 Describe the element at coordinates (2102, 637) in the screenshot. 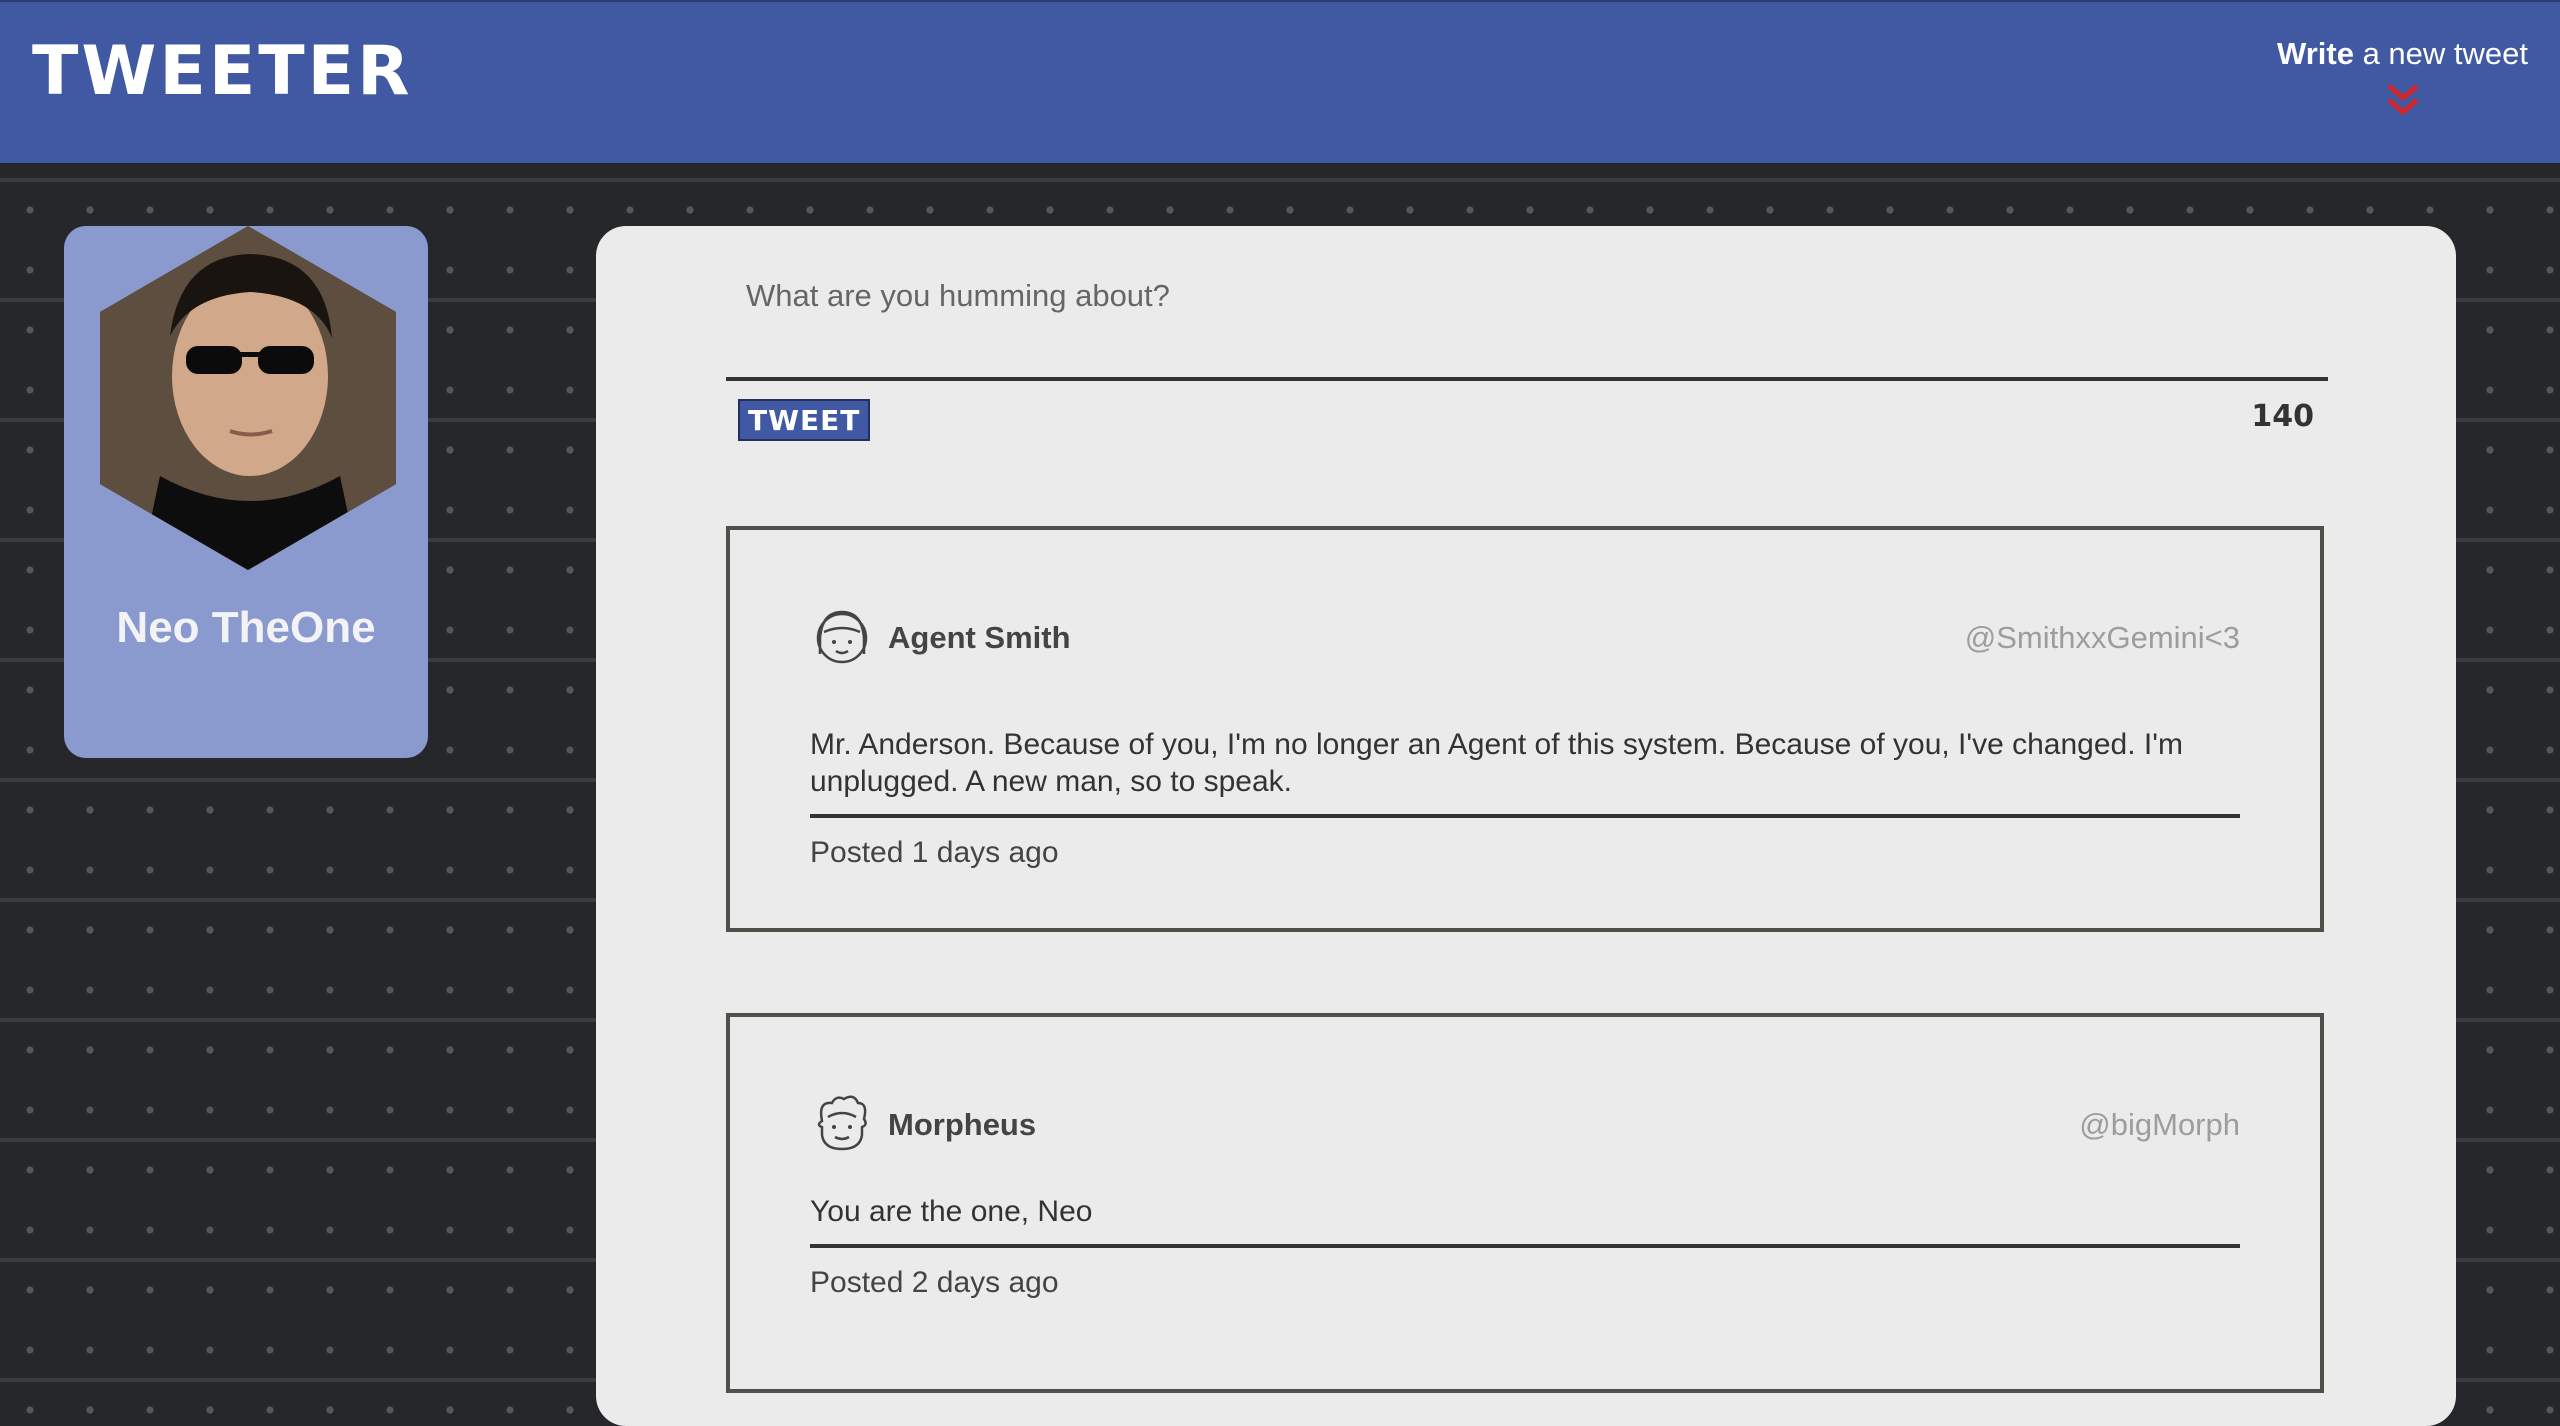

I see `tweet-author-handle: @SmithxxGemini<3` at that location.